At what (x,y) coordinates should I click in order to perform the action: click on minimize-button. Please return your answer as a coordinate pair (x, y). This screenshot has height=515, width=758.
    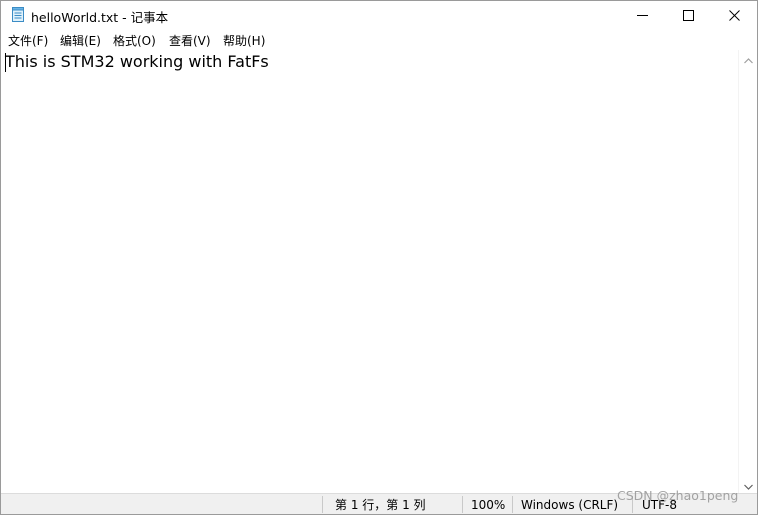
    Looking at the image, I should click on (642, 15).